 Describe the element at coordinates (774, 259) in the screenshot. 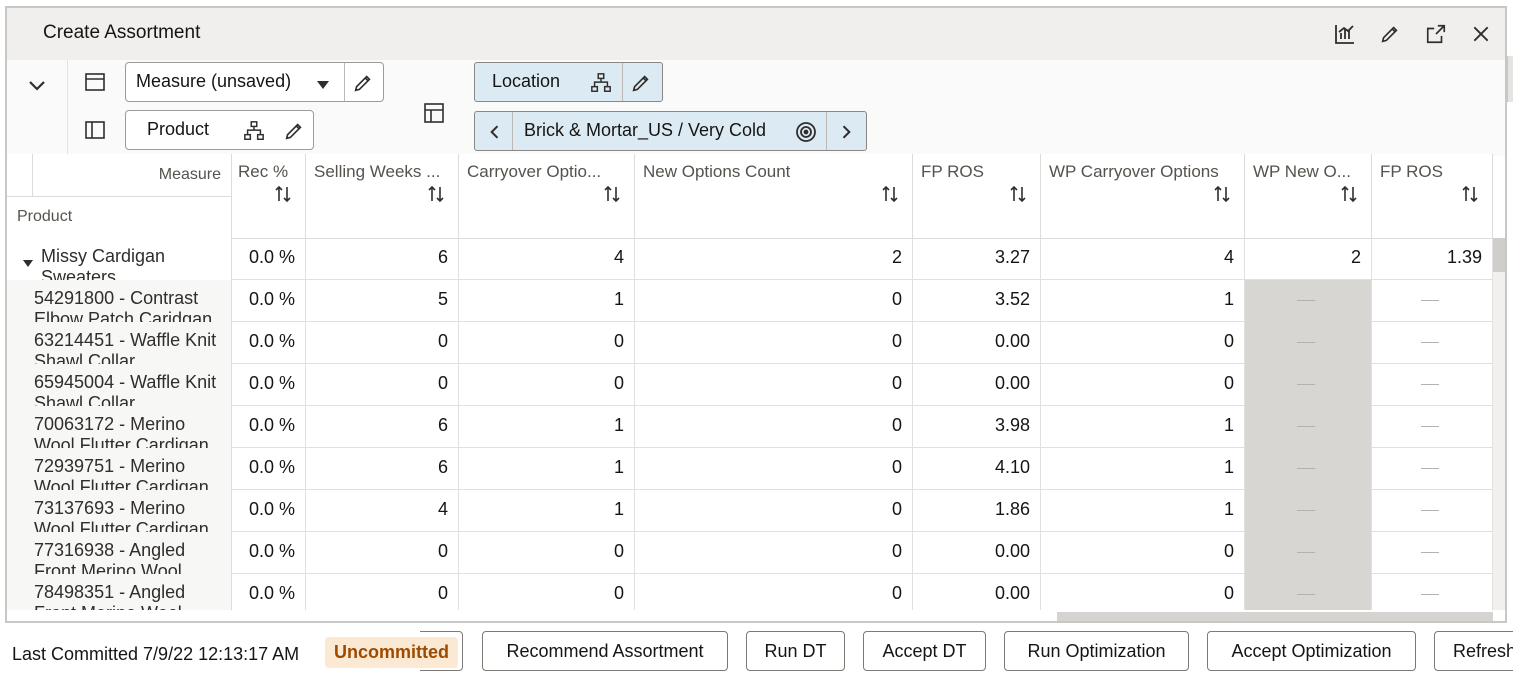

I see `value-cell: 2` at that location.